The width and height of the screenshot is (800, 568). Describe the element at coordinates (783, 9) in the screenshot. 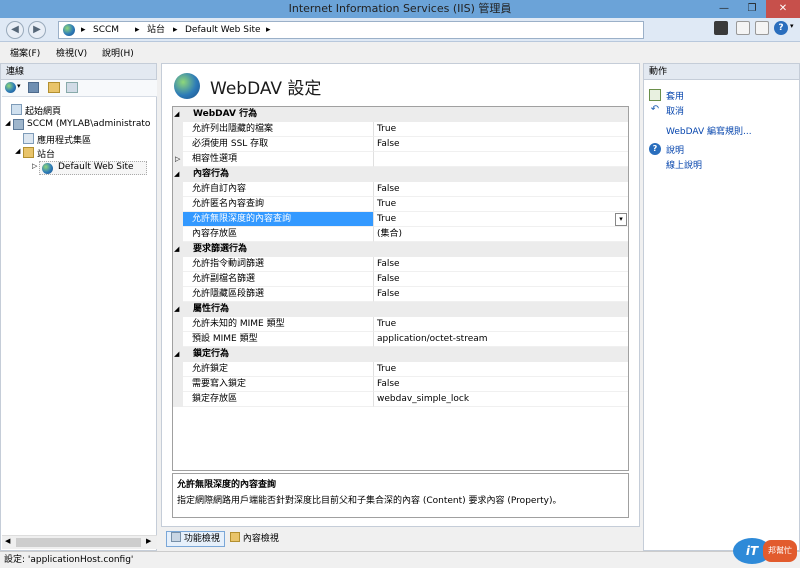

I see `close-button: ✕` at that location.